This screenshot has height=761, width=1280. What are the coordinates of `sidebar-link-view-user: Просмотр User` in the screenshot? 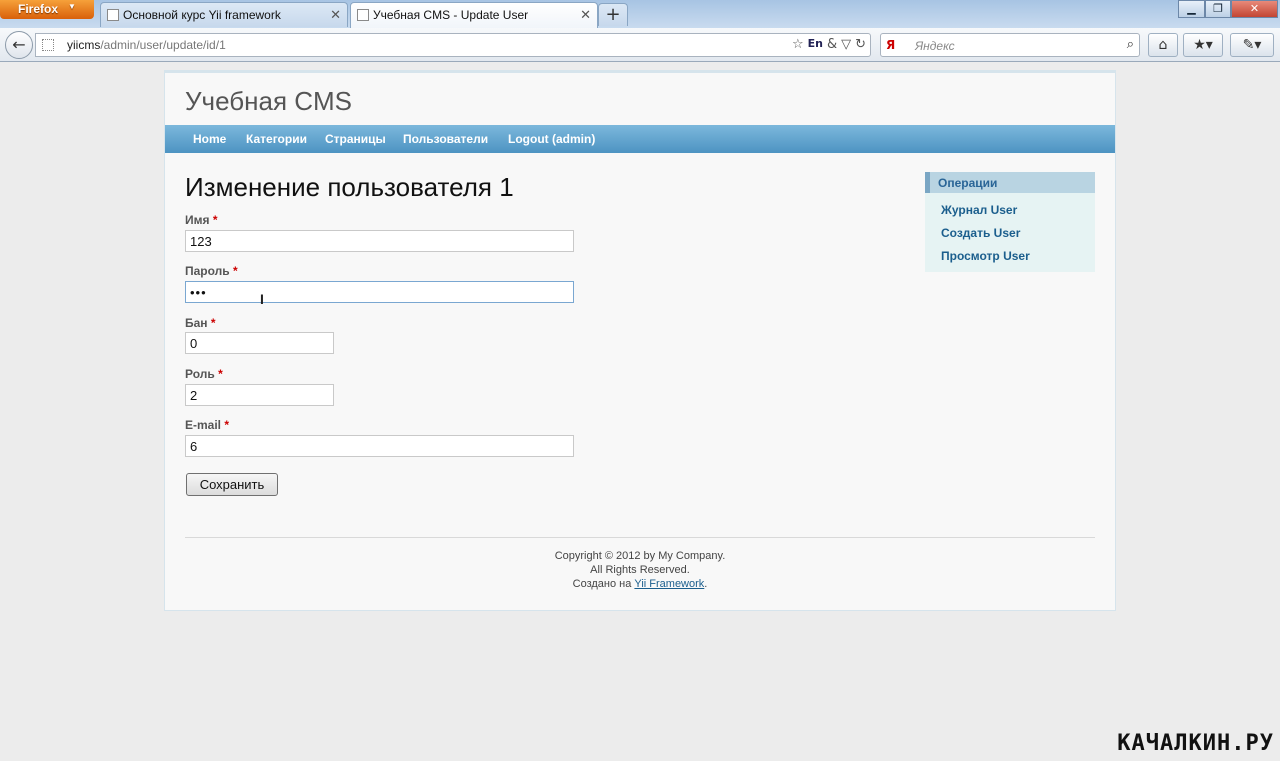 It's located at (985, 256).